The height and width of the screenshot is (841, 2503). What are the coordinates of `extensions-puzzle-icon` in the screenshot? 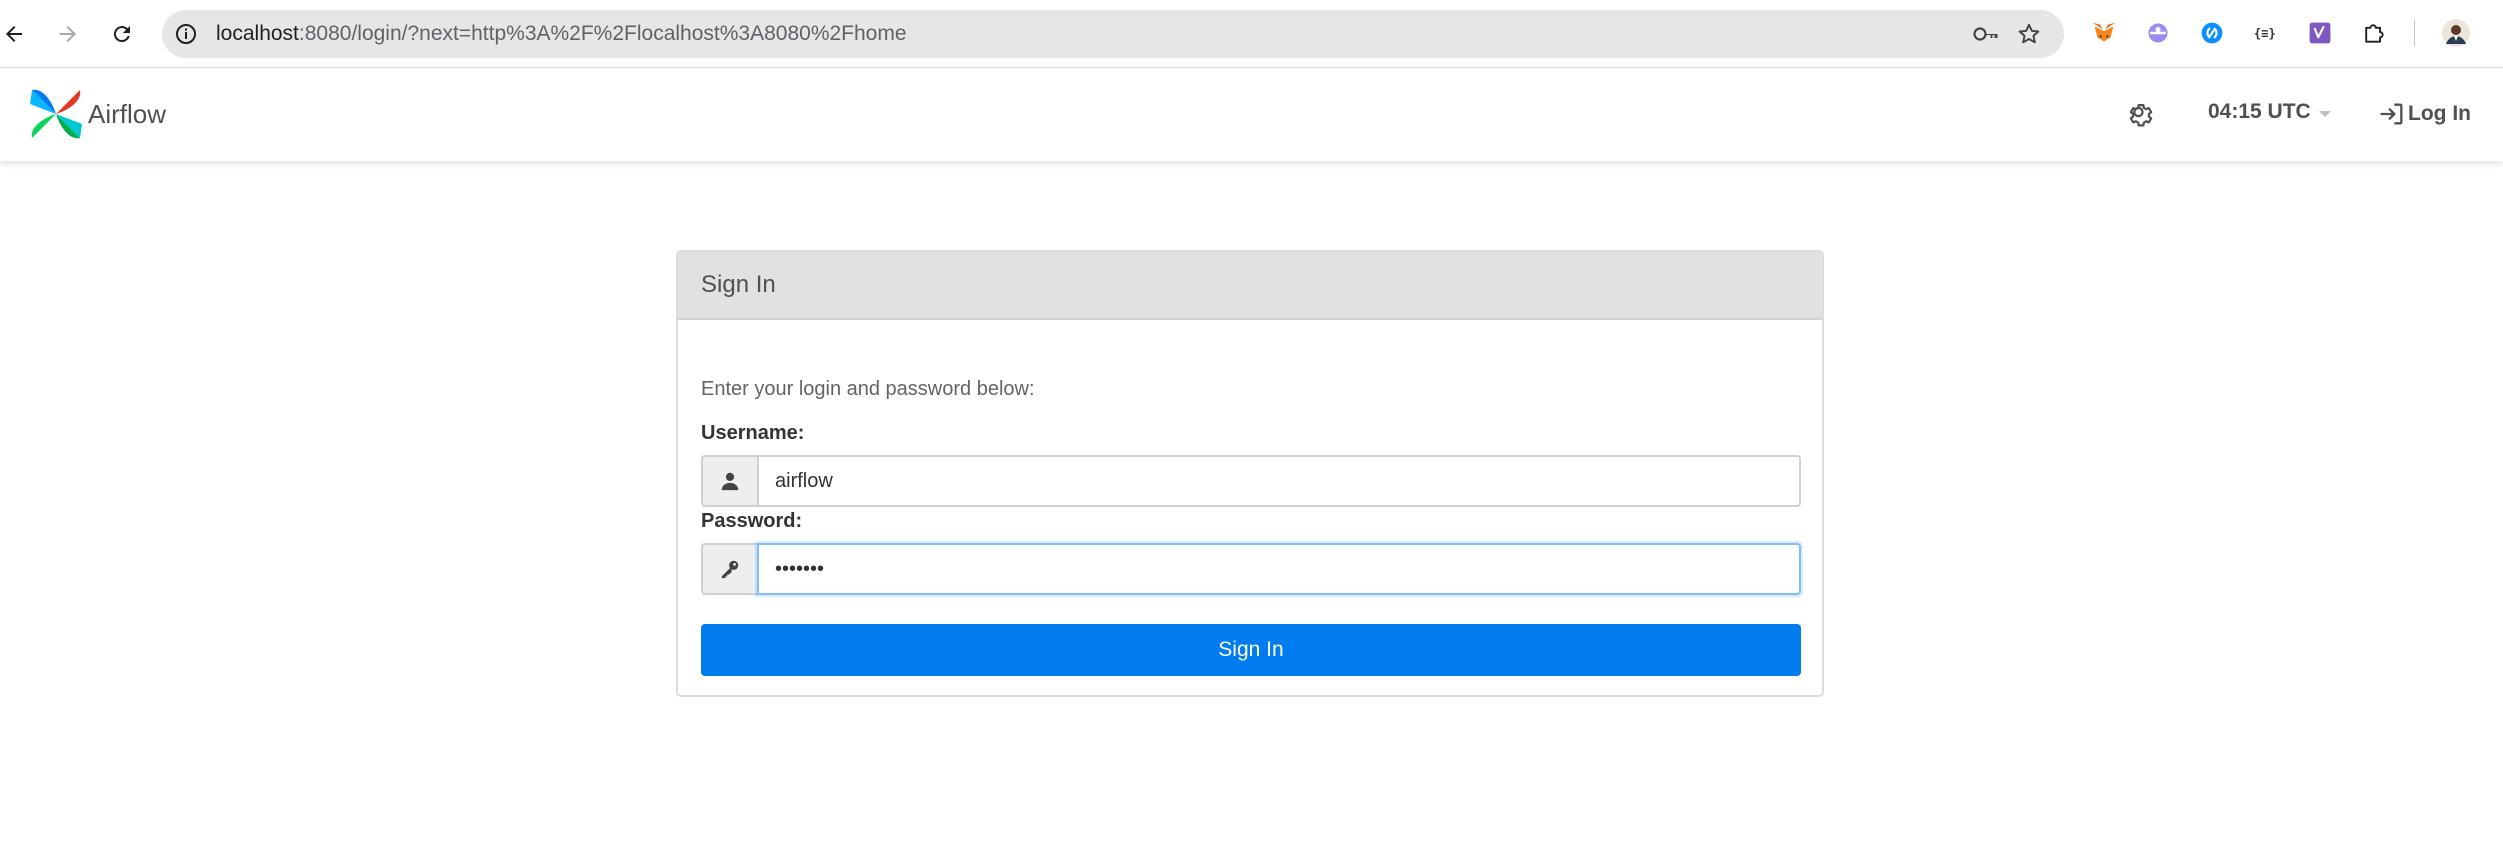 It's located at (2374, 33).